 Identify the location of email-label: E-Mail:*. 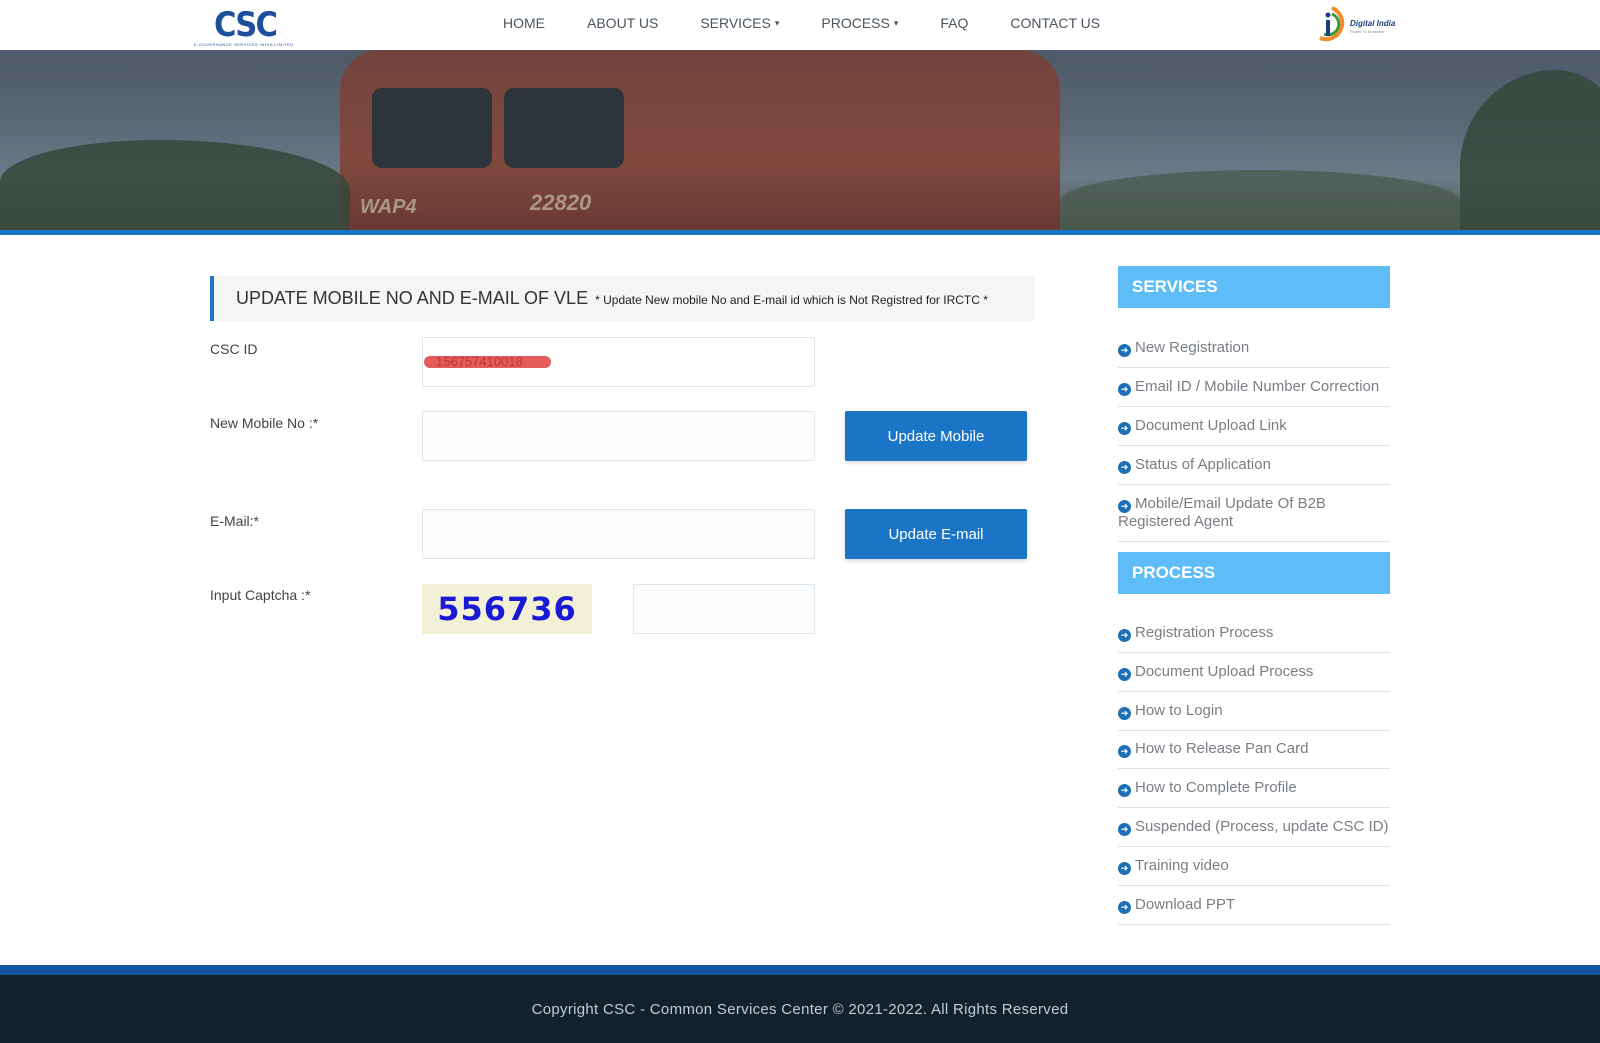
(235, 521).